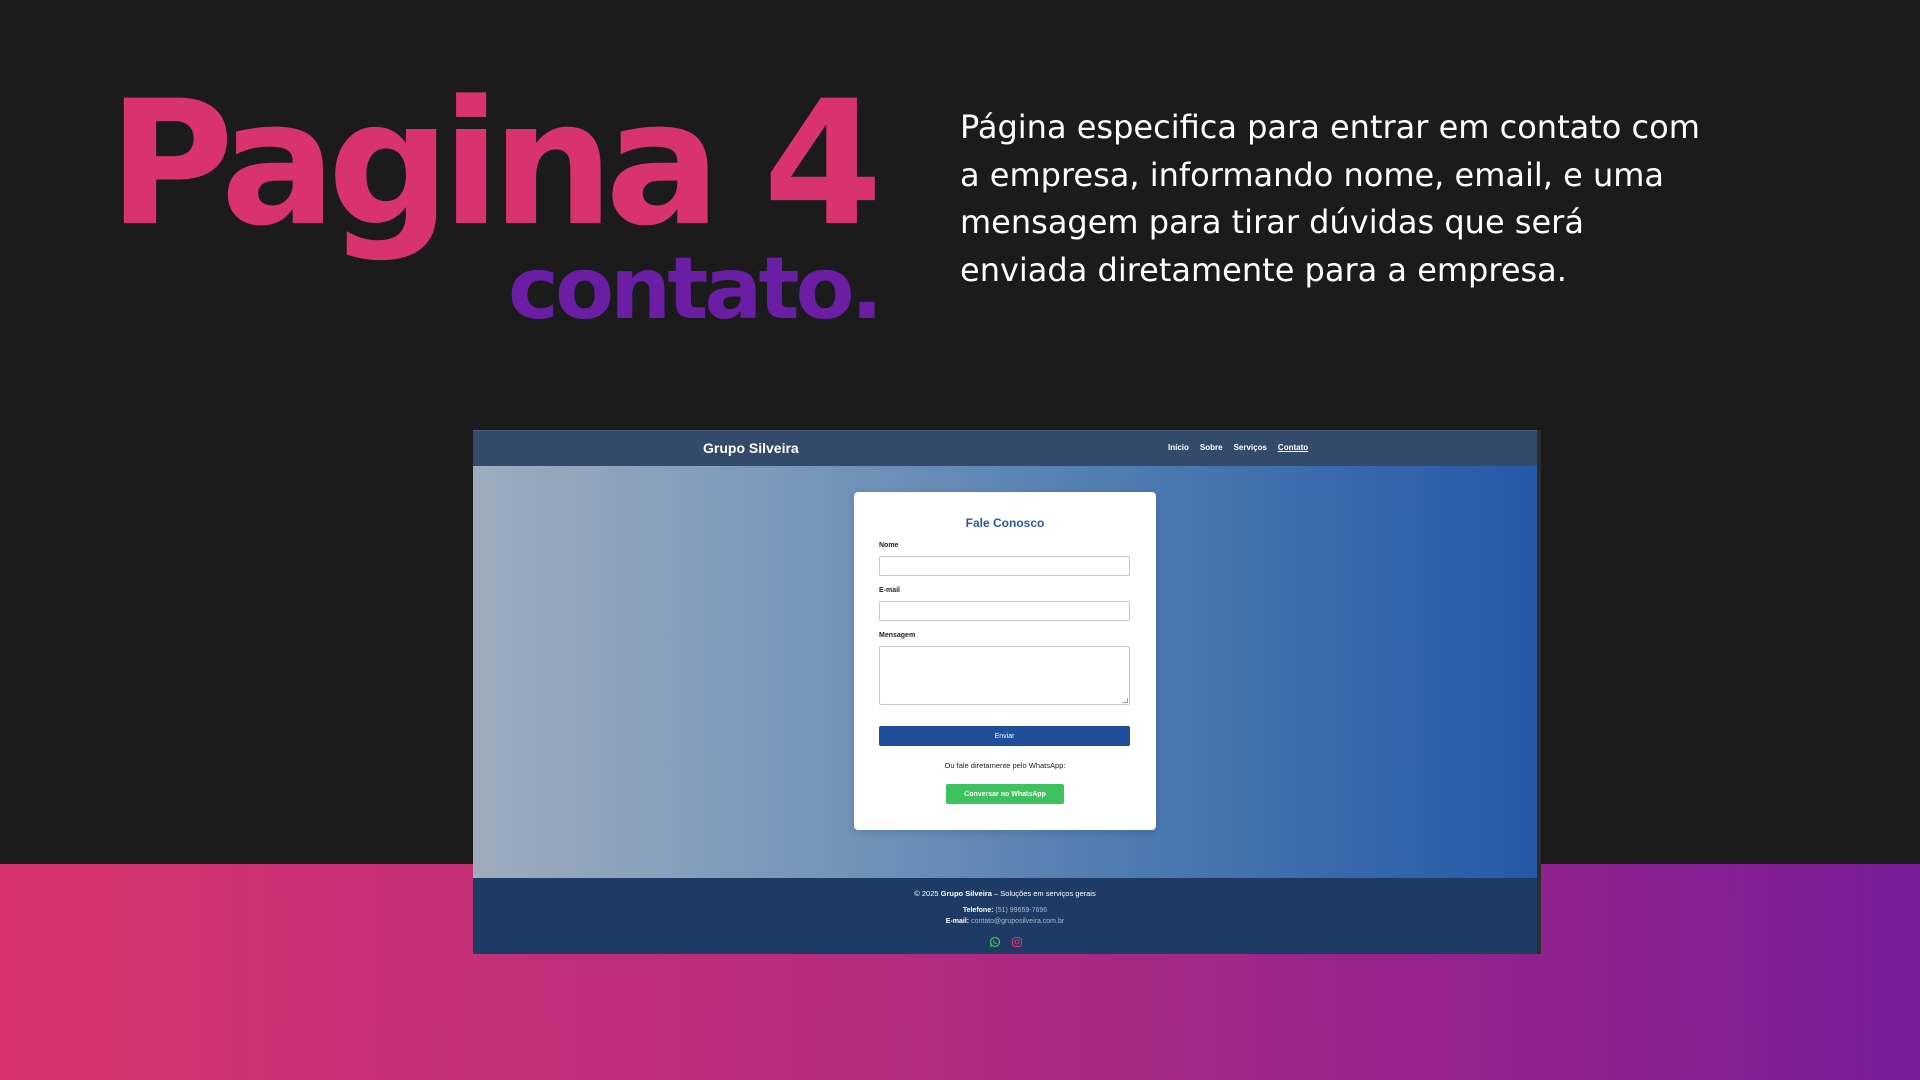 The image size is (1920, 1080). I want to click on nav-link-servicos: Serviços, so click(1250, 447).